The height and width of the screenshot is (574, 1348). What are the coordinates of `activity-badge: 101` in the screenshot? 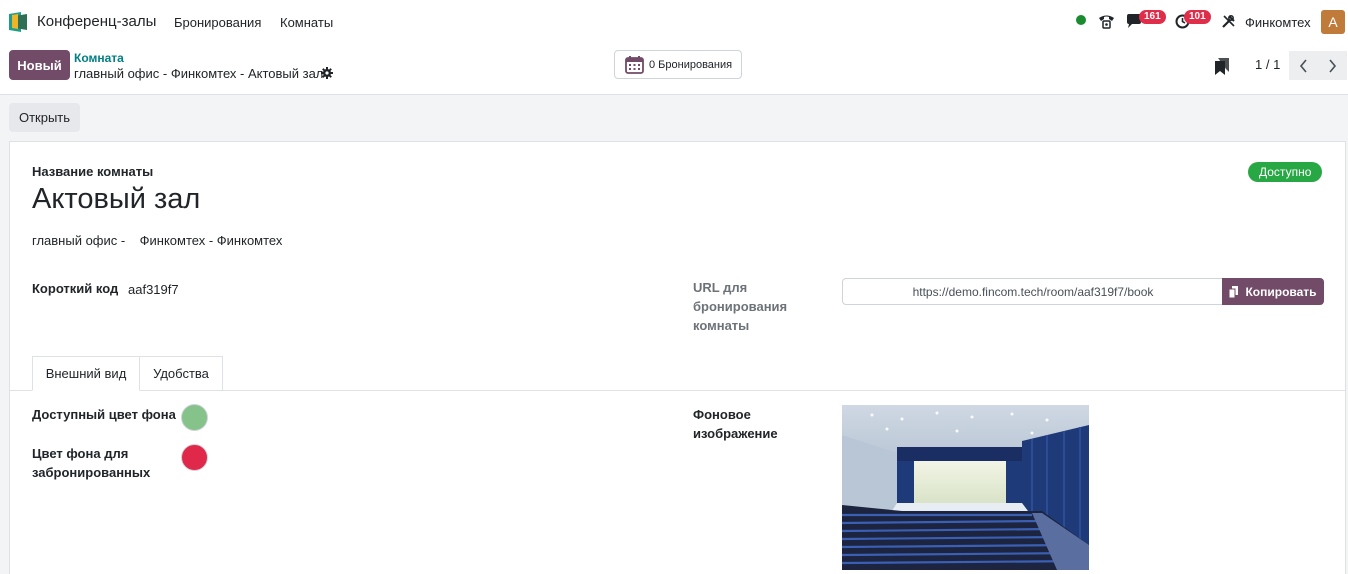 It's located at (1197, 17).